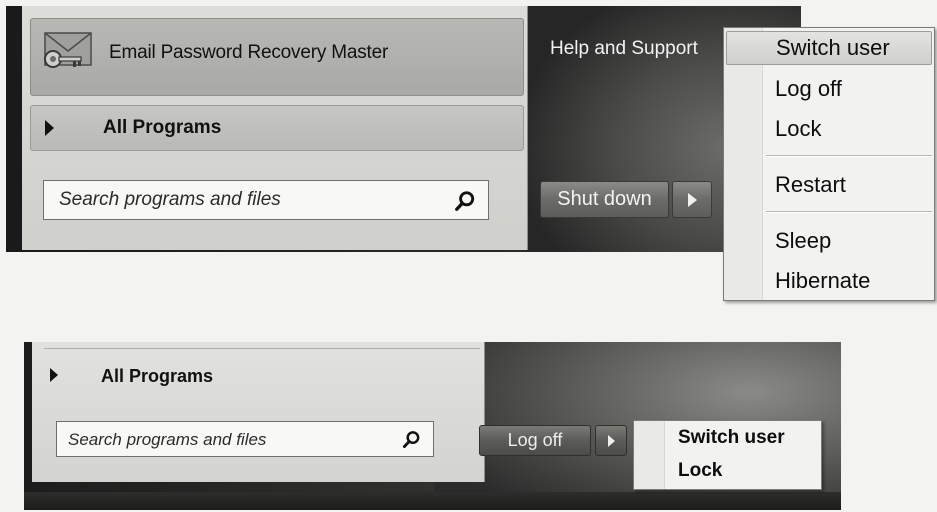 Image resolution: width=937 pixels, height=512 pixels. Describe the element at coordinates (604, 199) in the screenshot. I see `shut-down-button: Shut down` at that location.